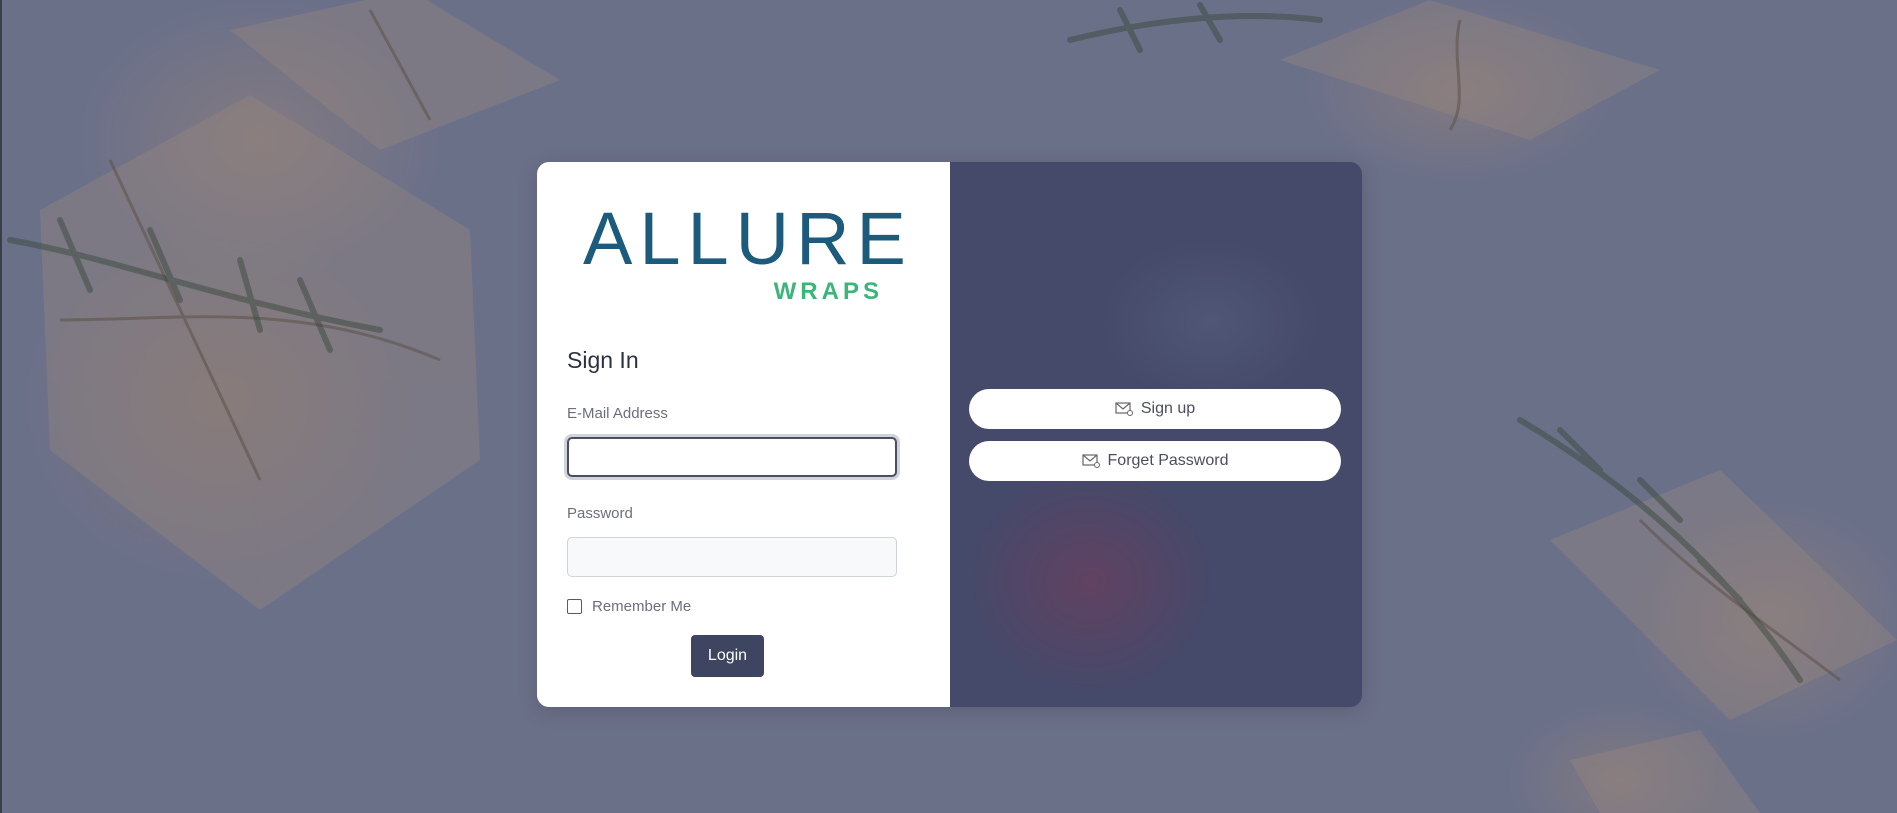  Describe the element at coordinates (1, 406) in the screenshot. I see `window-edge` at that location.